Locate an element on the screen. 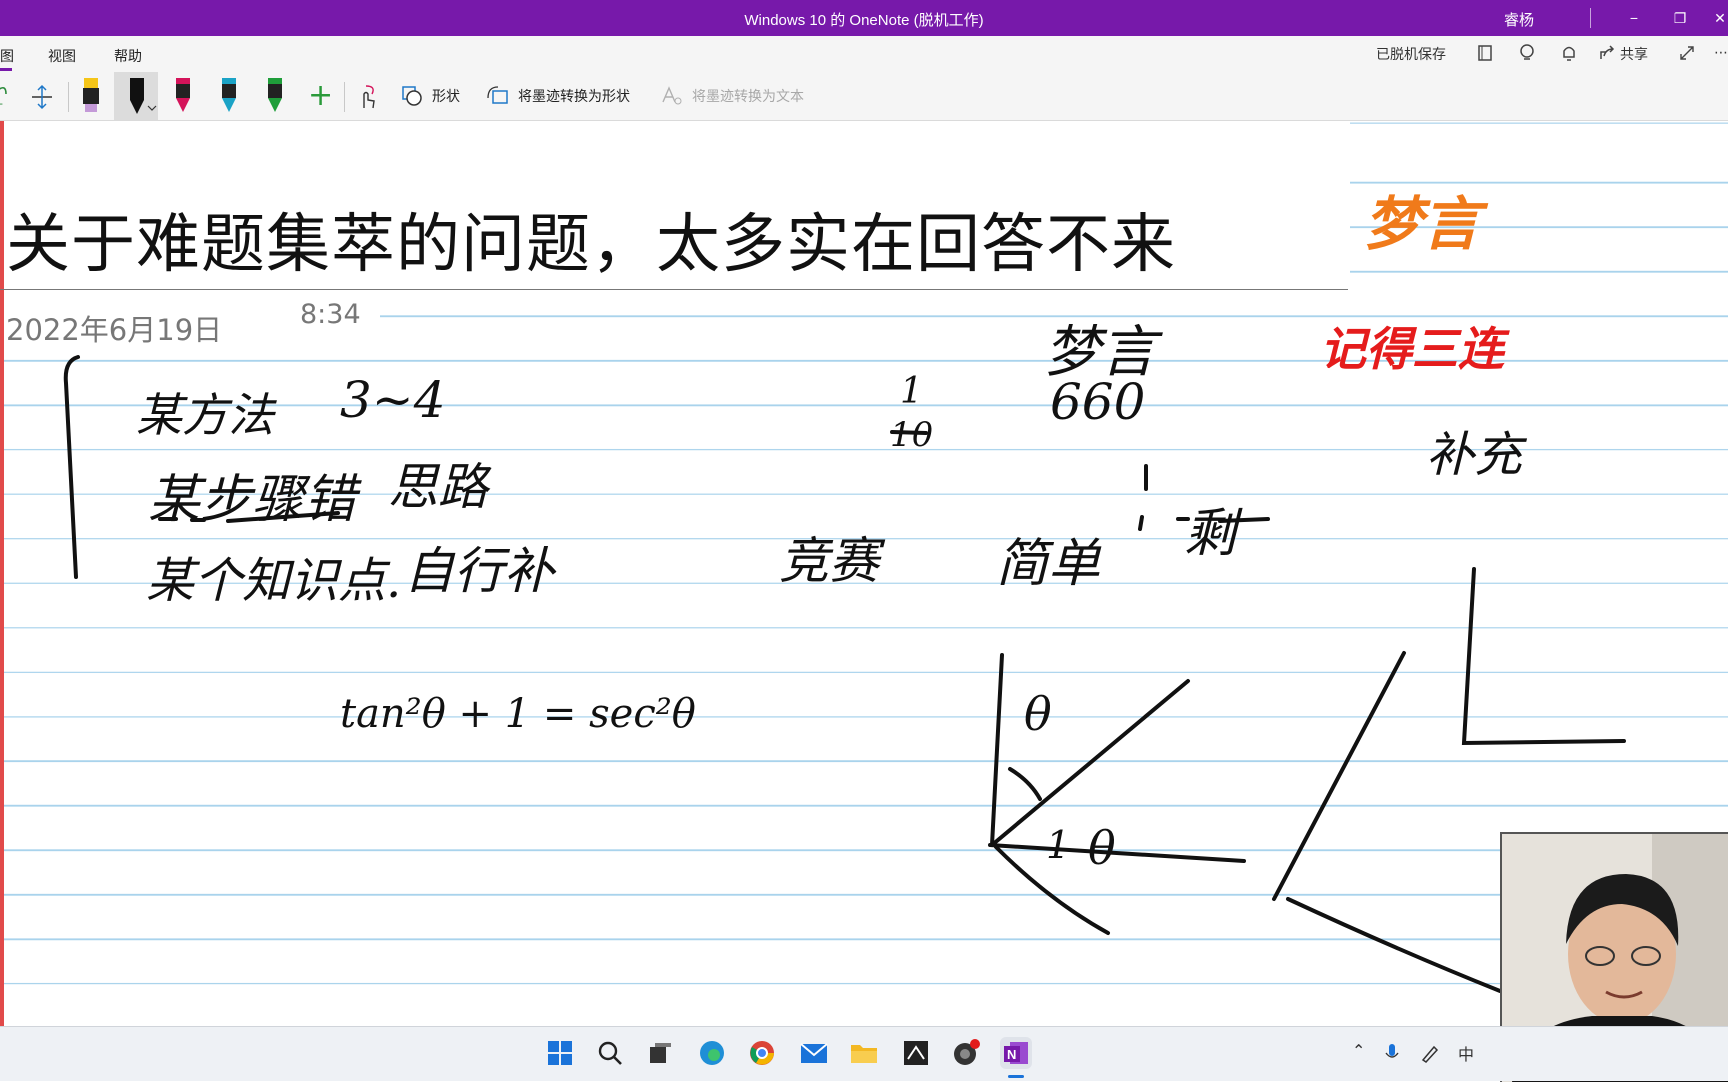 The width and height of the screenshot is (1728, 1082). microphone-icon is located at coordinates (1392, 1054).